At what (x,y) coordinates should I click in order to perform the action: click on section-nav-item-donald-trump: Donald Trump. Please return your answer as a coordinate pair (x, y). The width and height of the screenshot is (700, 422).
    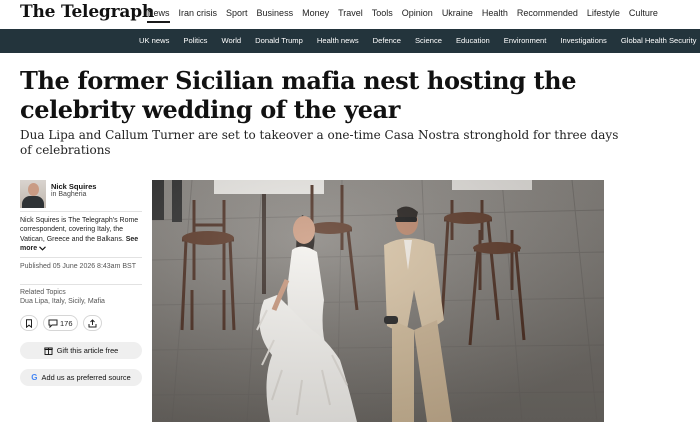
    Looking at the image, I should click on (279, 40).